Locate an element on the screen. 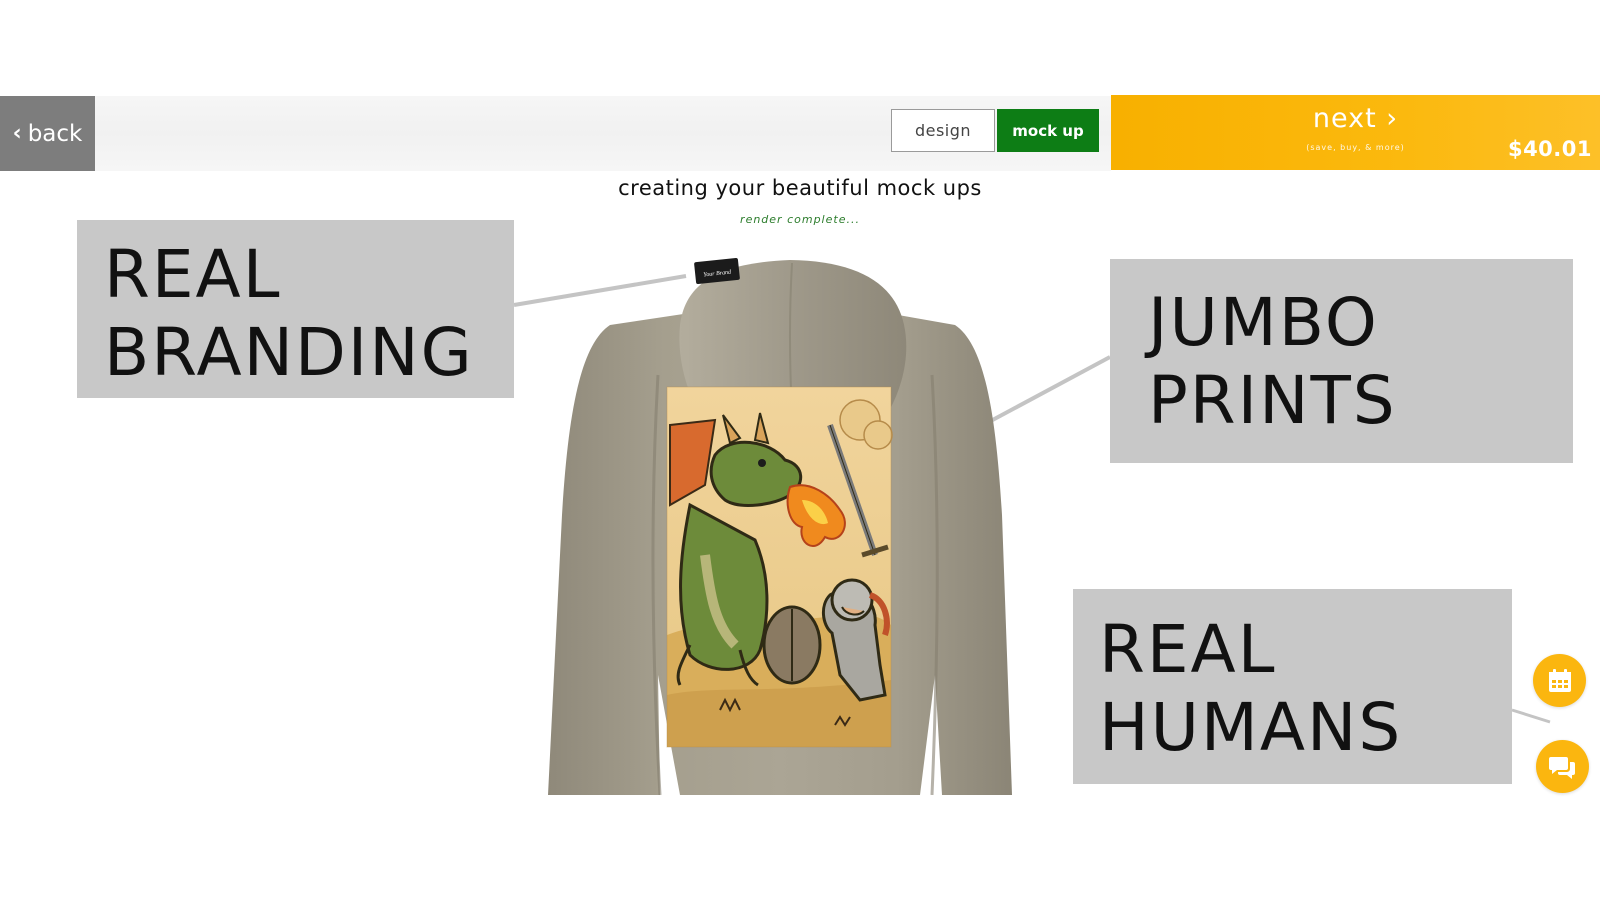 The width and height of the screenshot is (1600, 900). back-button: ‹ back is located at coordinates (47, 133).